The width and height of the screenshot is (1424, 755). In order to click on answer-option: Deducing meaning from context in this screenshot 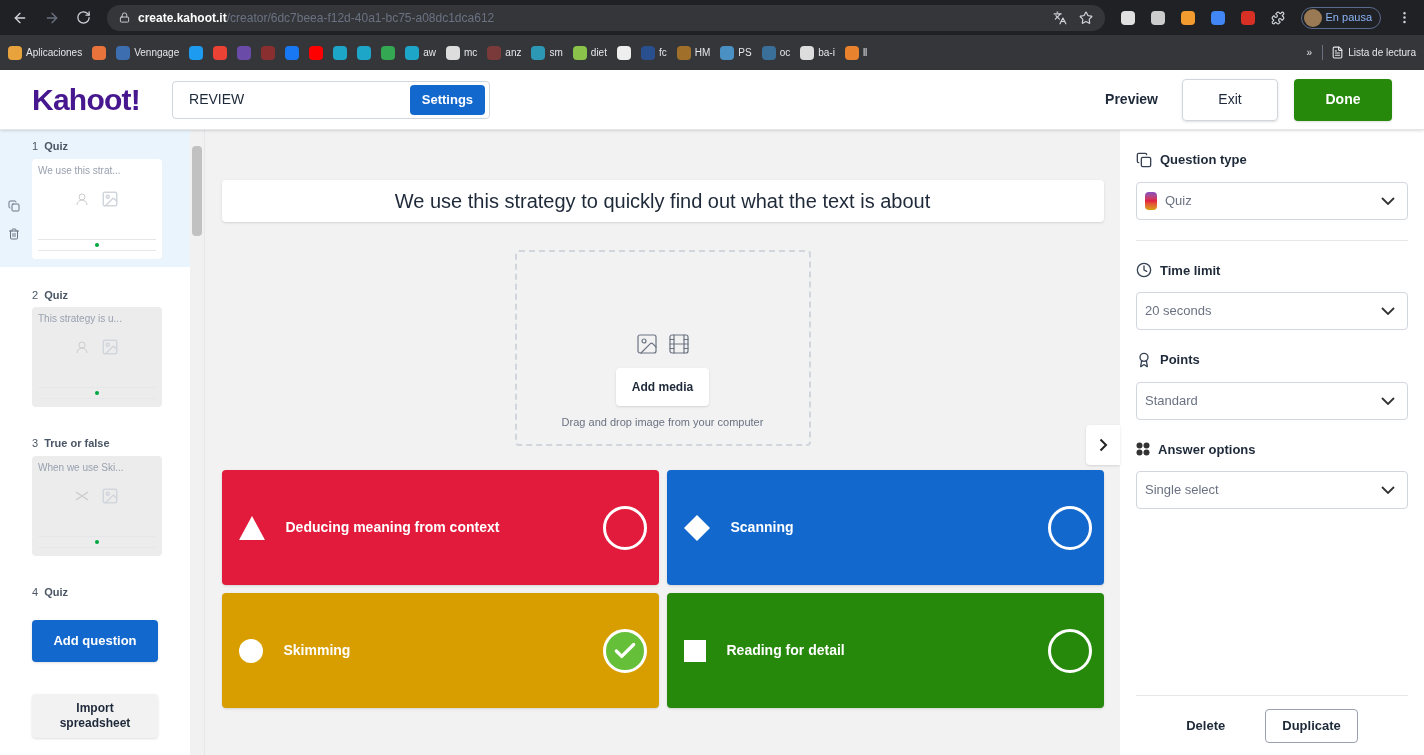, I will do `click(440, 527)`.